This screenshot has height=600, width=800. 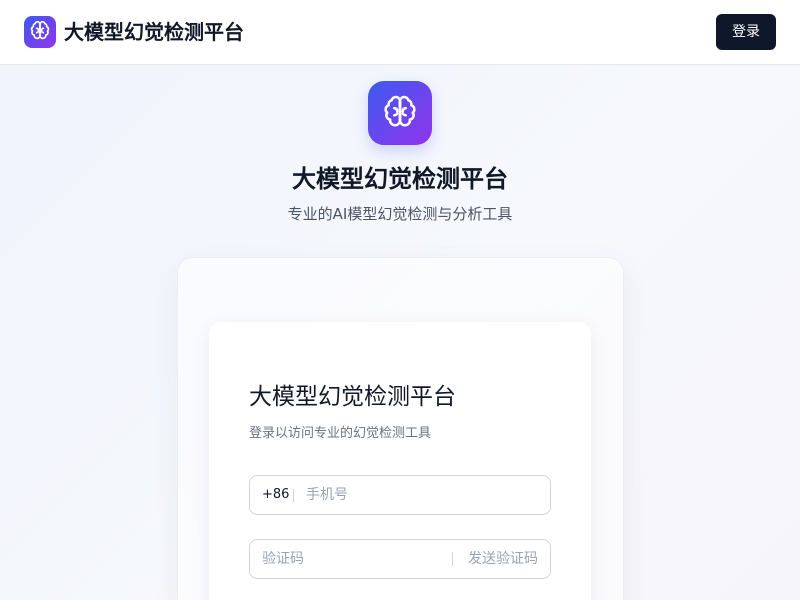 I want to click on send-code-button: 发送验证码, so click(x=503, y=559).